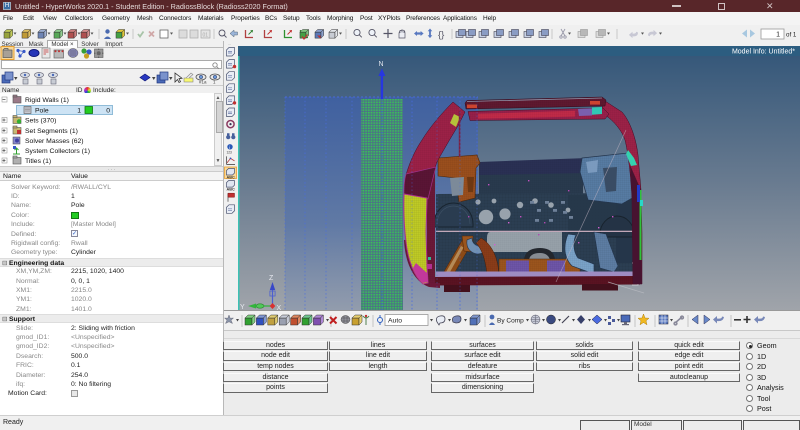  I want to click on svg-text: Model Info: Untitled*, so click(763, 52).